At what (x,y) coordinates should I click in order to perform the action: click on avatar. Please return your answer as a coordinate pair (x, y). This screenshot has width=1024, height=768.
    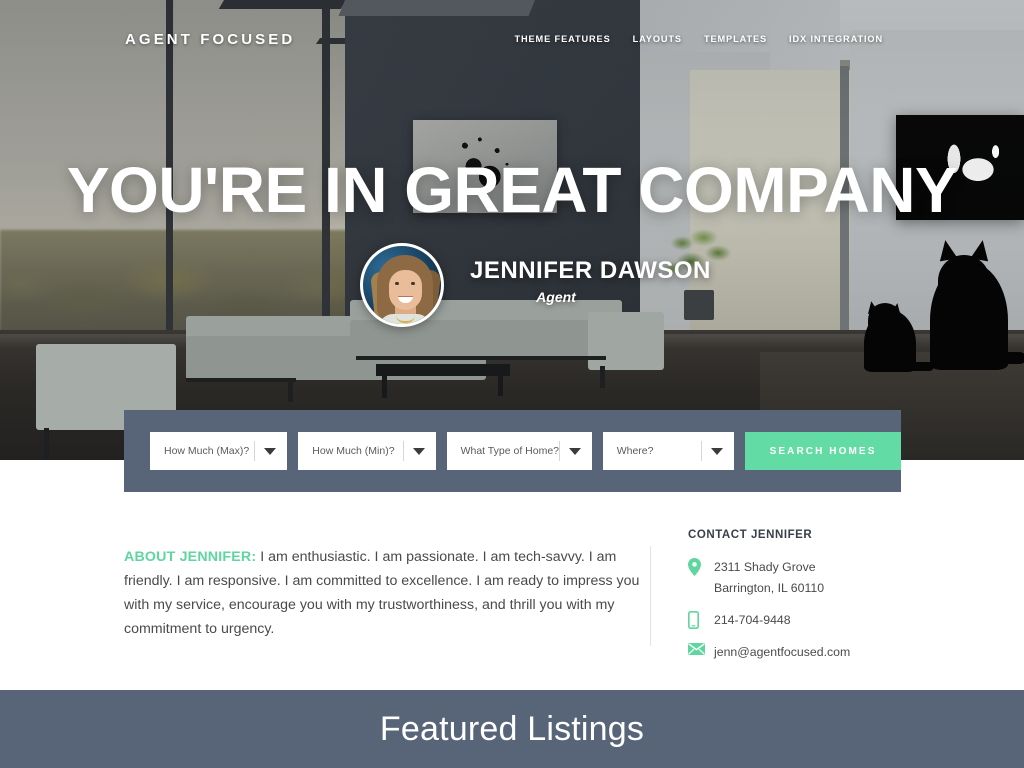
    Looking at the image, I should click on (402, 285).